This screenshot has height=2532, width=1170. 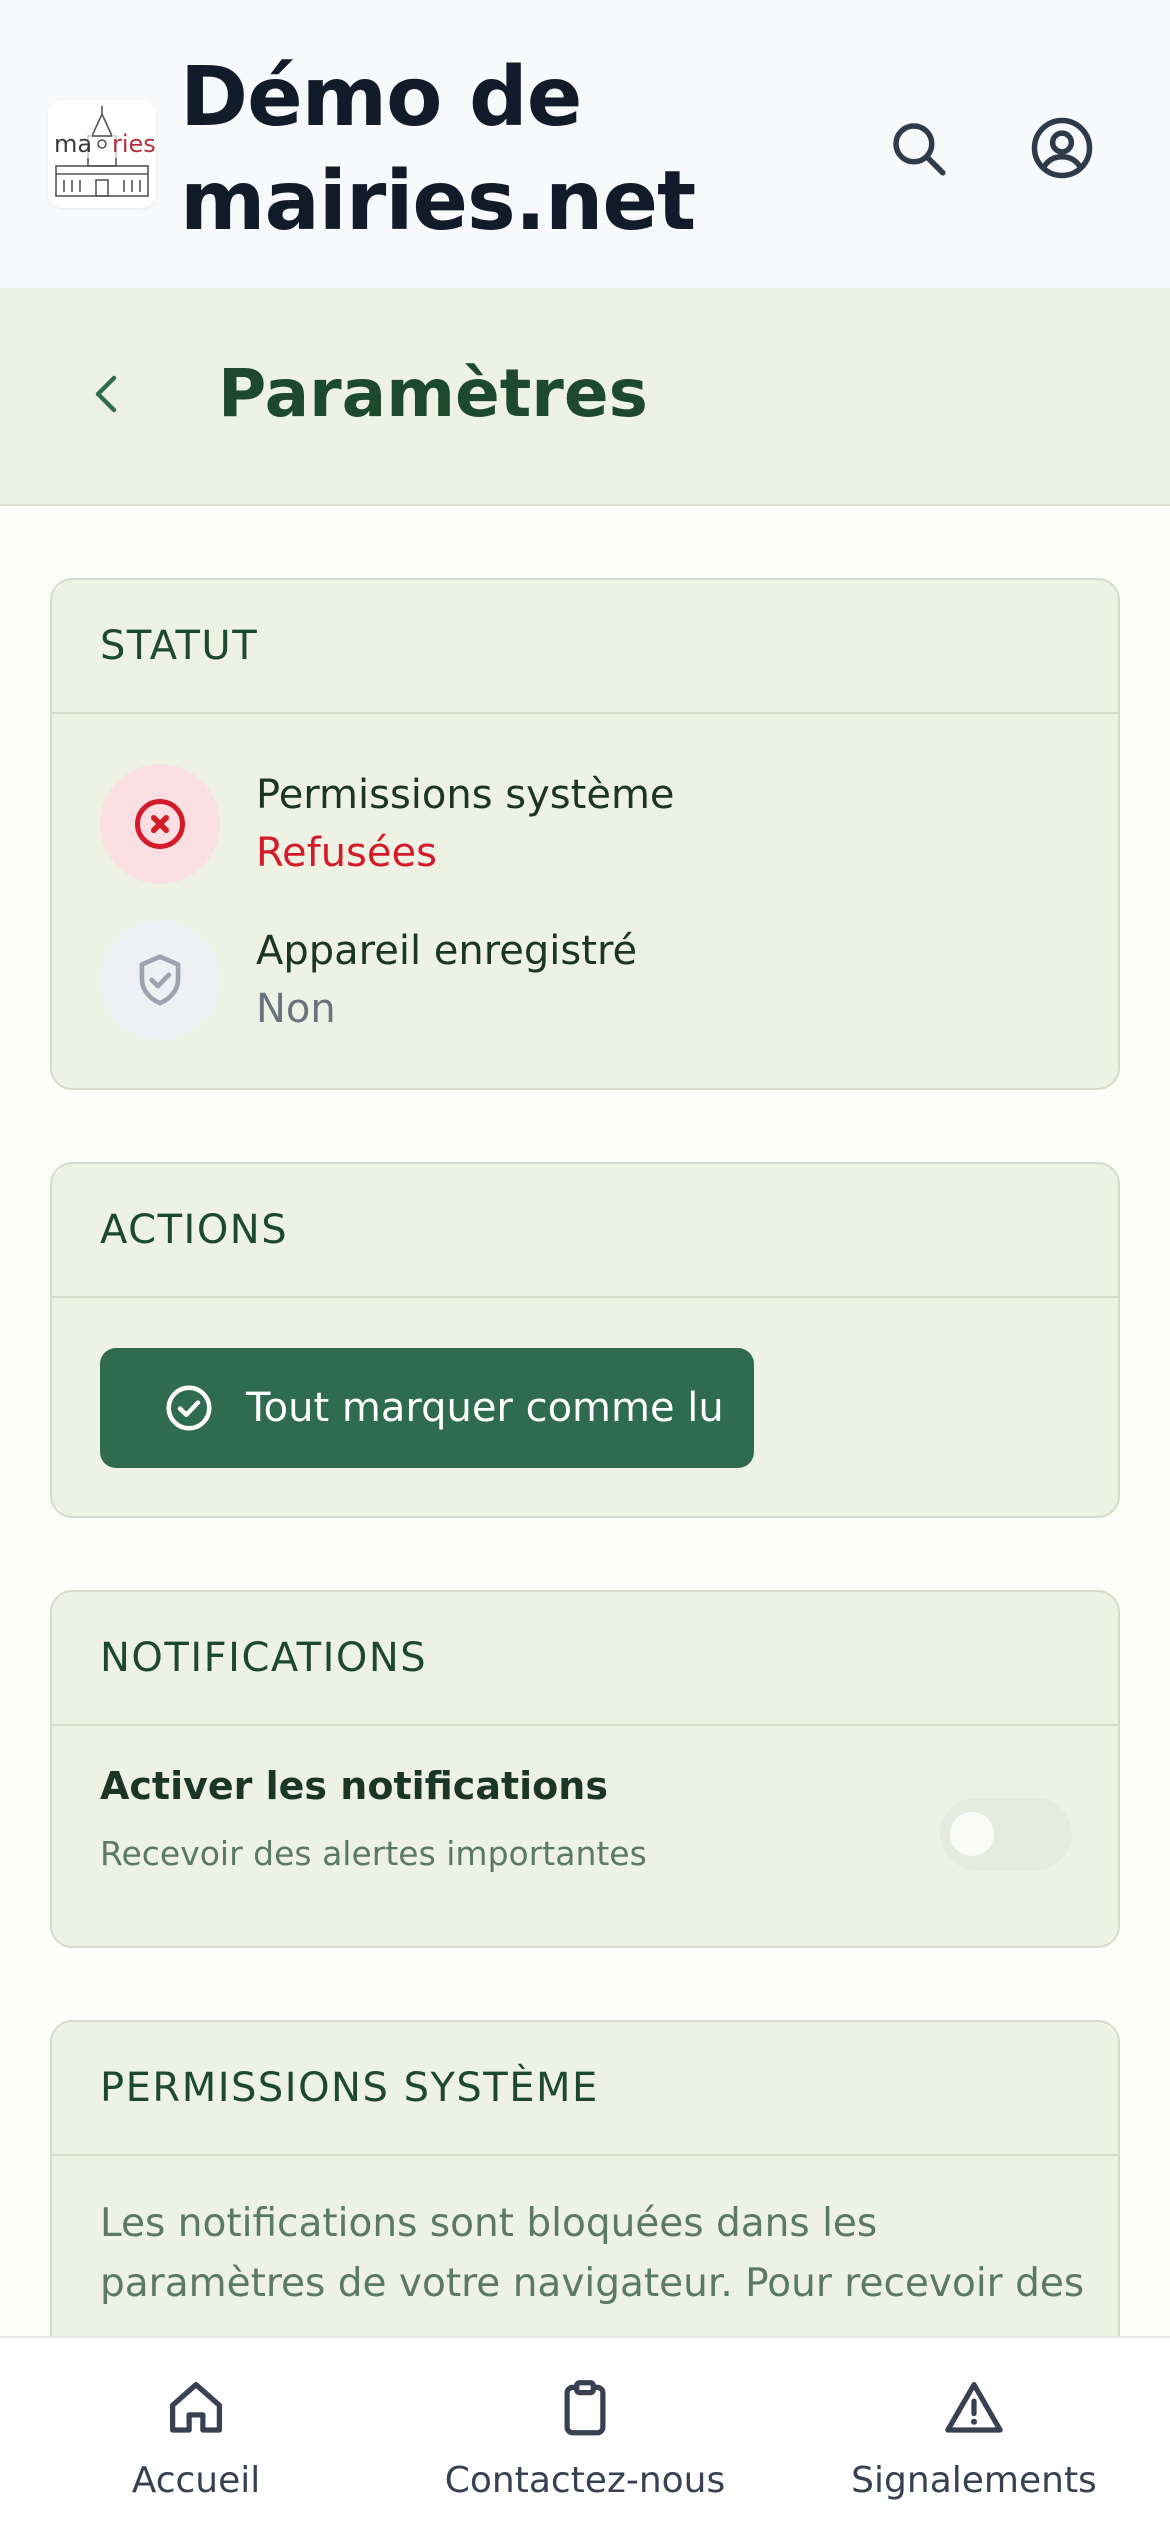 I want to click on device-status-badge, so click(x=160, y=980).